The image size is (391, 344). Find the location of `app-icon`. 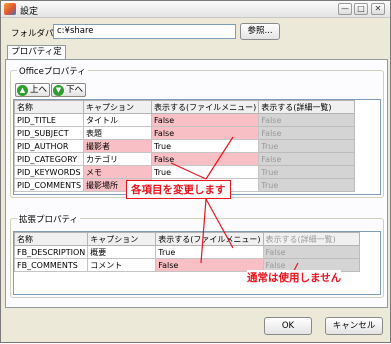

app-icon is located at coordinates (10, 9).